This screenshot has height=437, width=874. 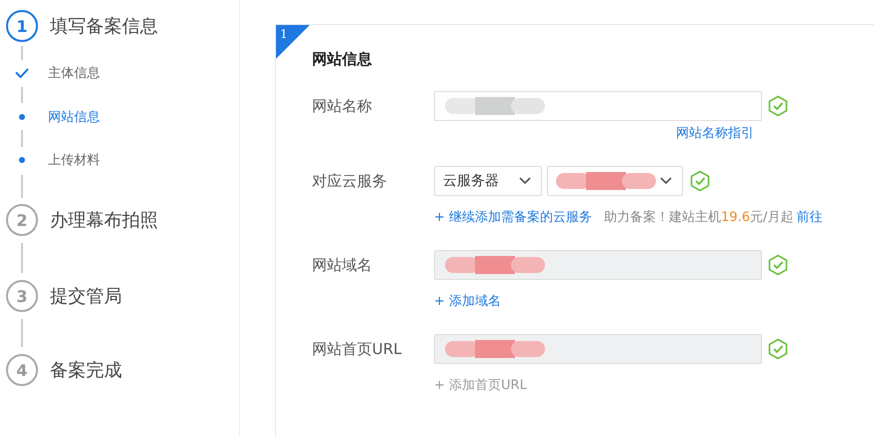 I want to click on price-unit: 元/月起, so click(x=772, y=218).